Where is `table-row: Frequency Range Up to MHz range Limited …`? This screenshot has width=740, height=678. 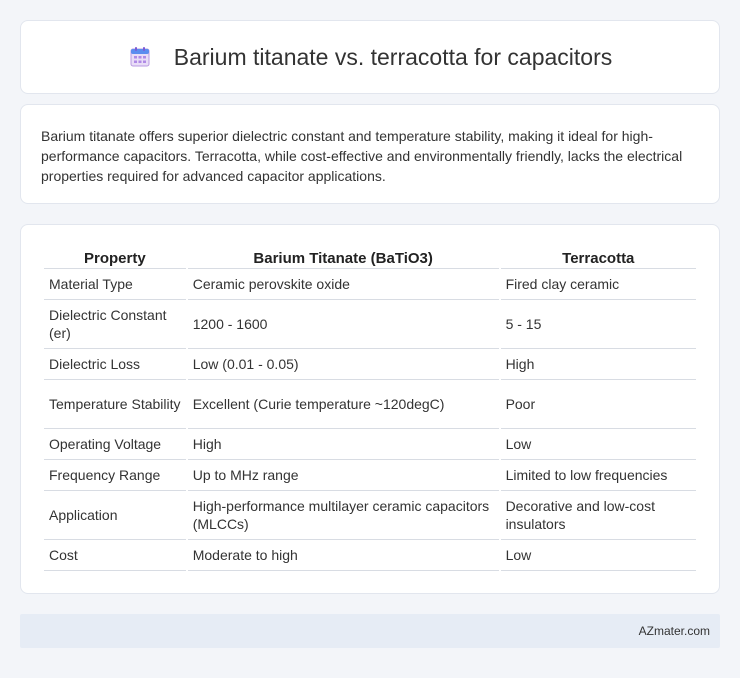
table-row: Frequency Range Up to MHz range Limited … is located at coordinates (370, 475).